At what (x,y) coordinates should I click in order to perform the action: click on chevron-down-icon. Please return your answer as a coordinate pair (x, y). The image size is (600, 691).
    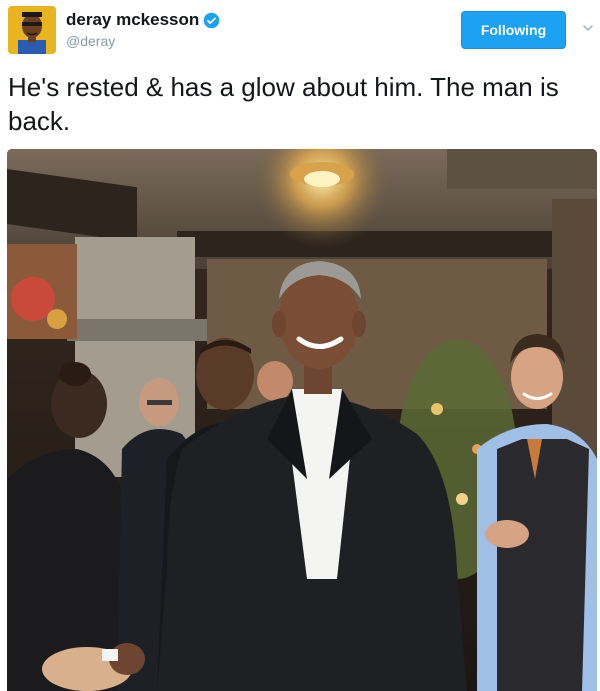
    Looking at the image, I should click on (588, 28).